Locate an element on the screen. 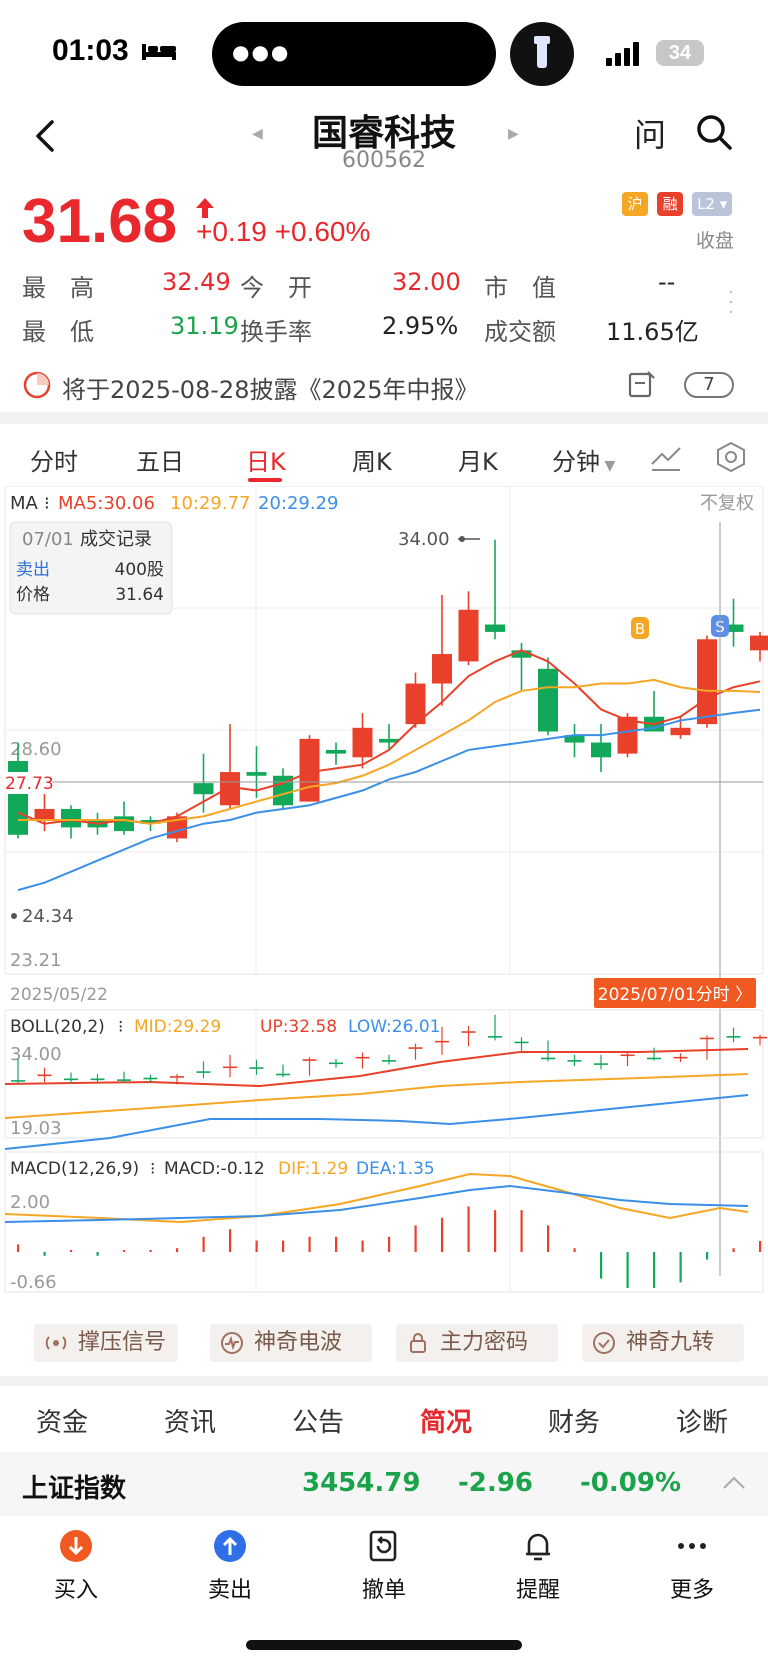  draw-line-icon is located at coordinates (666, 457).